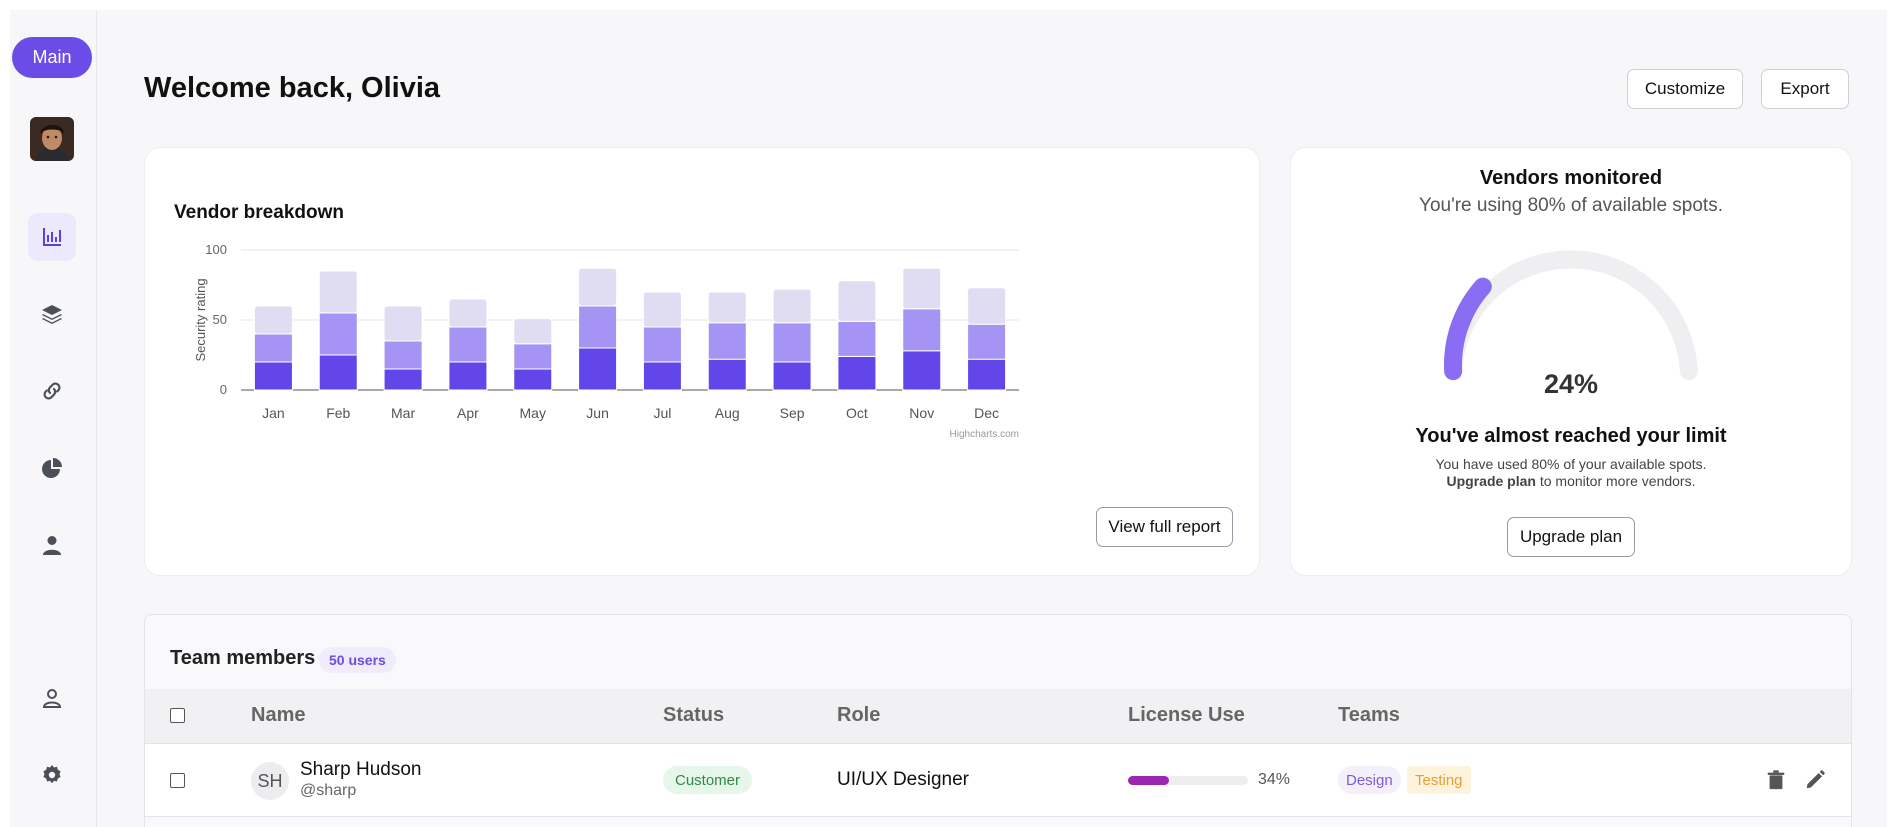 The width and height of the screenshot is (1899, 827). Describe the element at coordinates (200, 319) in the screenshot. I see `y-axis-label: Security rating` at that location.